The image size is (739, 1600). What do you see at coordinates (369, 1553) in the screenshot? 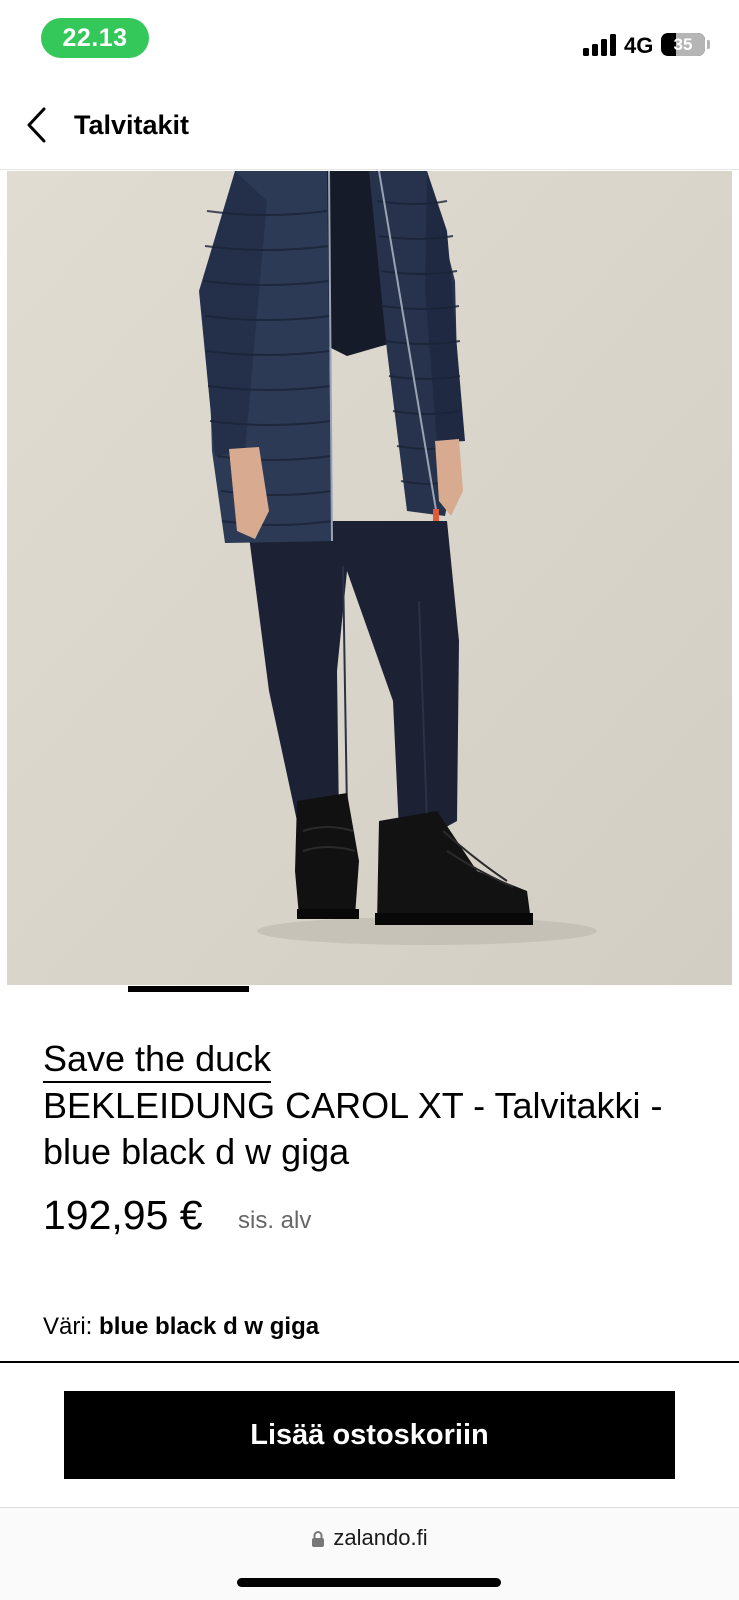
I see `browser-bar: zalando.fi` at bounding box center [369, 1553].